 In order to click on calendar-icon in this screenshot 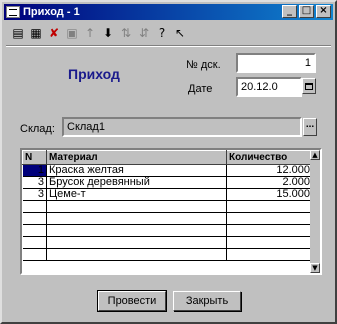, I will do `click(309, 86)`.